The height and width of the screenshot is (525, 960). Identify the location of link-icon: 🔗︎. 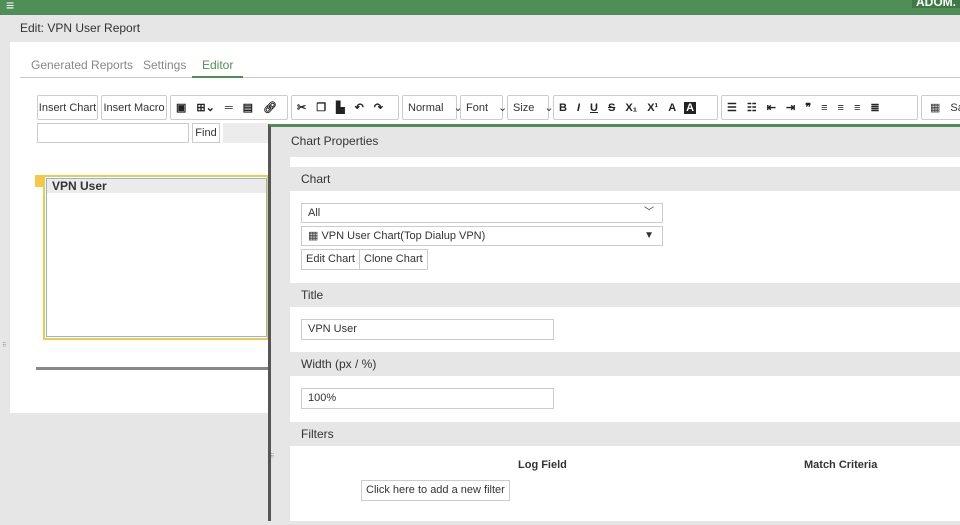
(270, 107).